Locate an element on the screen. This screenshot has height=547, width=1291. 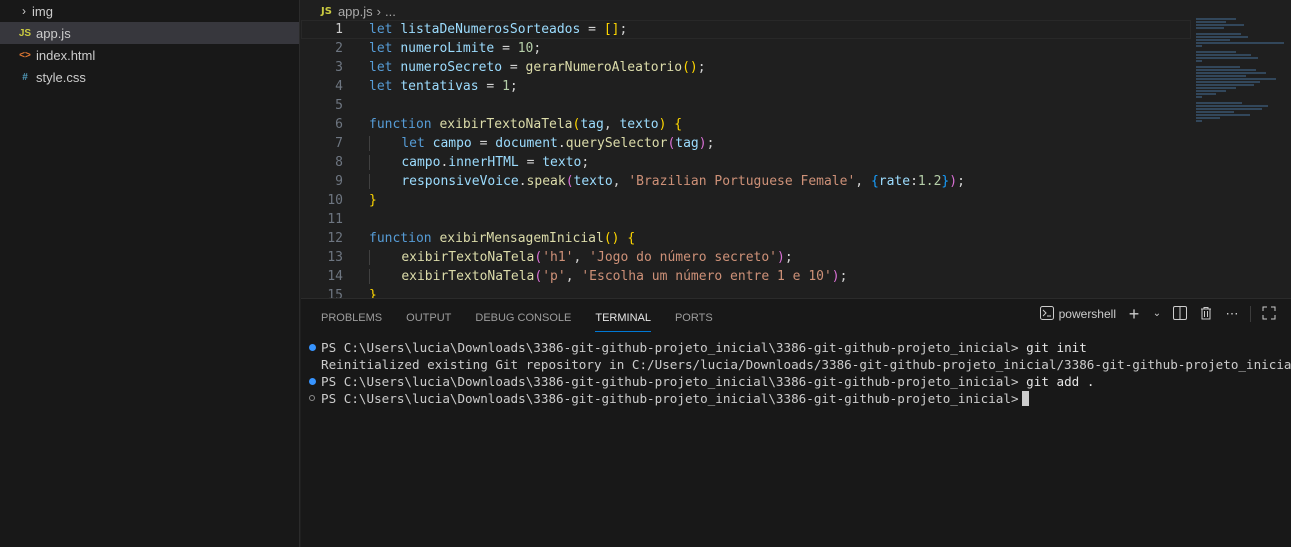
breadcrumb-file: app.js is located at coordinates (355, 11).